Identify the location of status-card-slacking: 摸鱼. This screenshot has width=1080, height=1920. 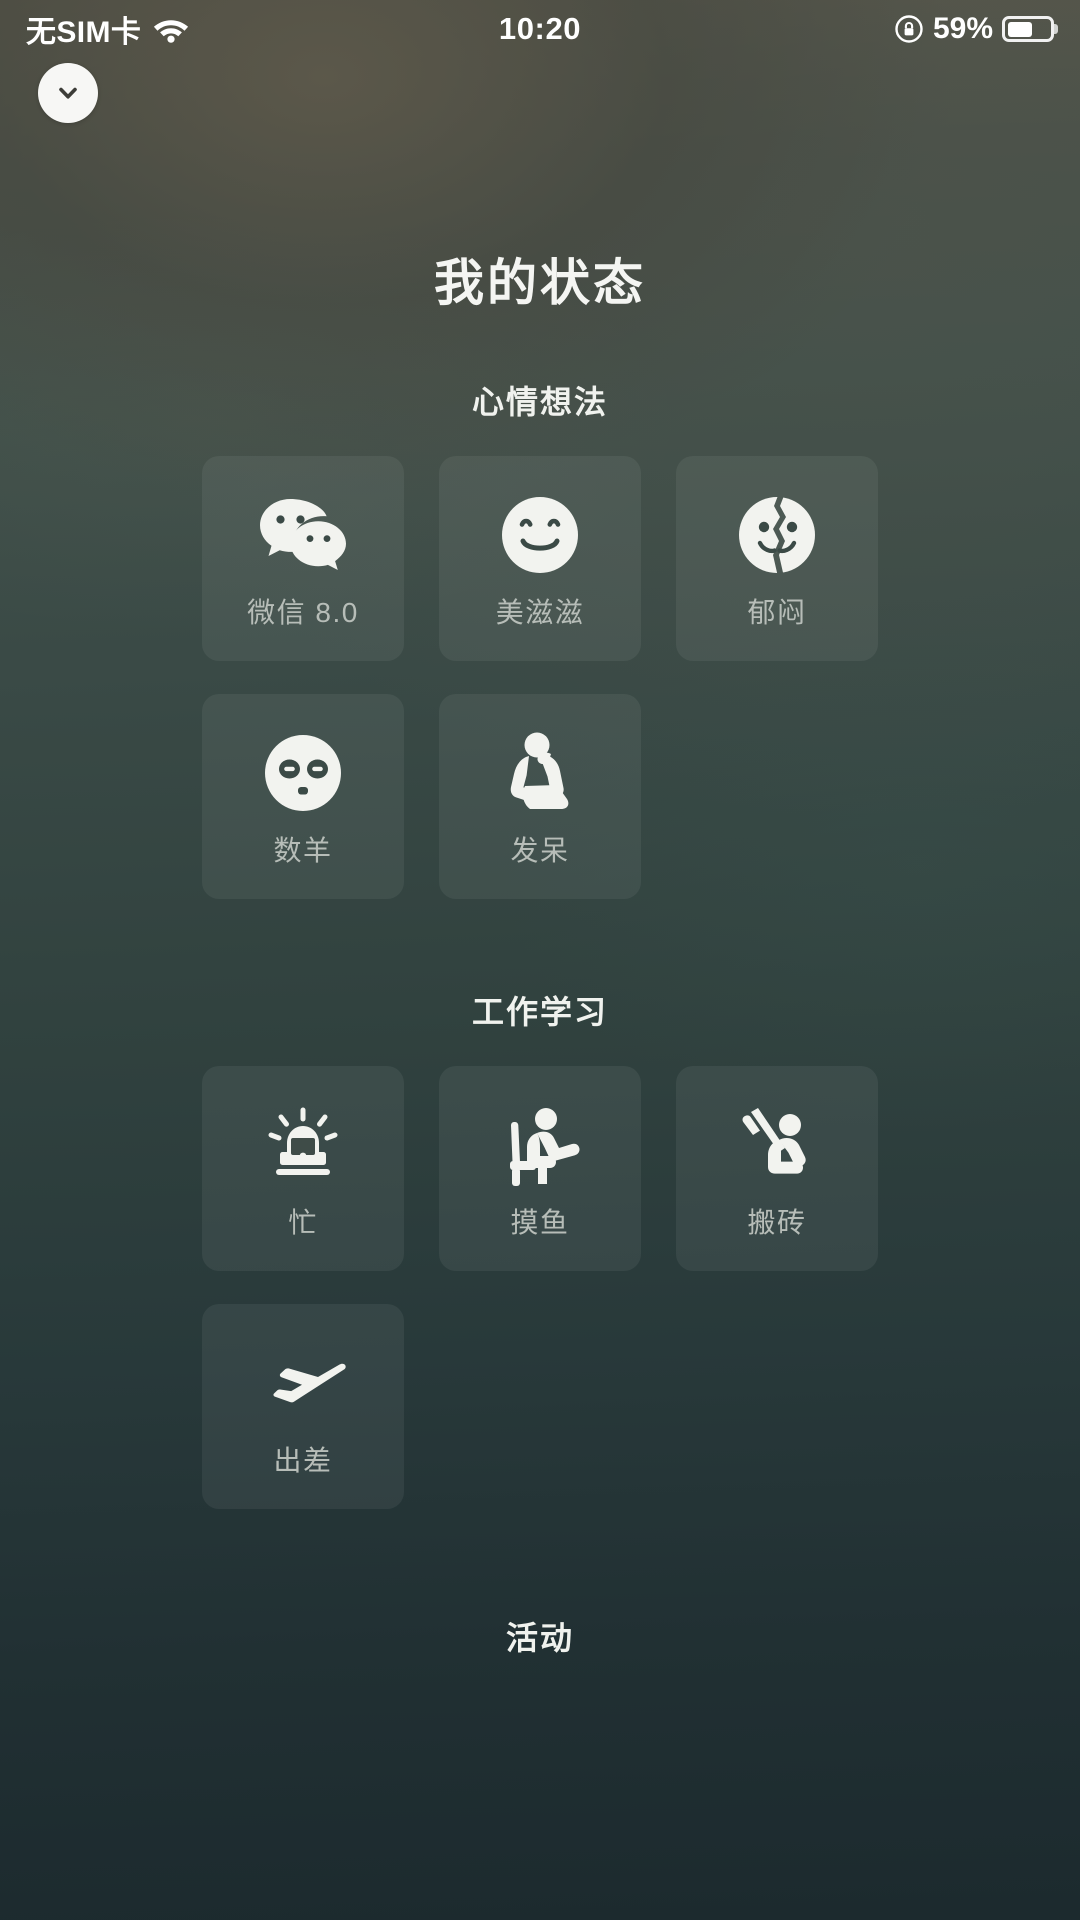
(540, 1168).